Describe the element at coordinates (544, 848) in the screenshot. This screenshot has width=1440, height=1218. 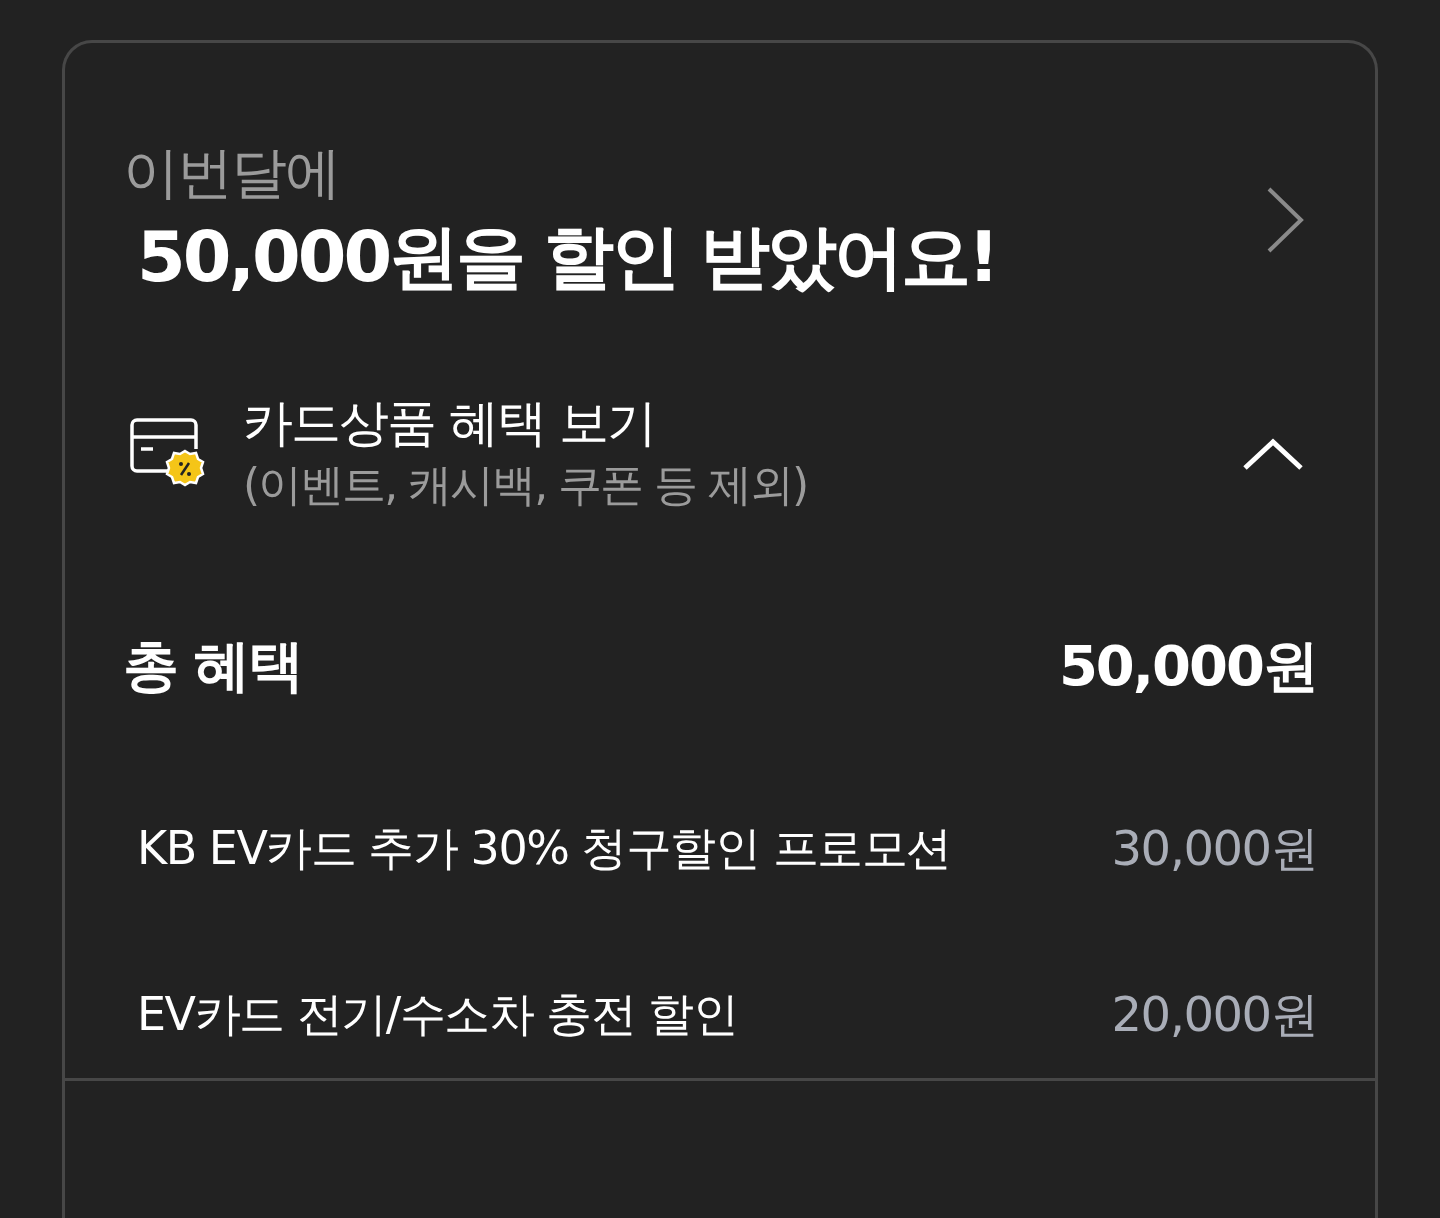
I see `benefit-name: KB EV카드 추가 30% 청구할인 프로모션` at that location.